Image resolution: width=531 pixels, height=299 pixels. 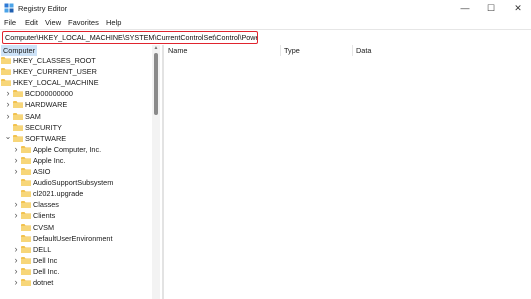 What do you see at coordinates (46, 105) in the screenshot?
I see `tree-item-label: HARDWARE` at bounding box center [46, 105].